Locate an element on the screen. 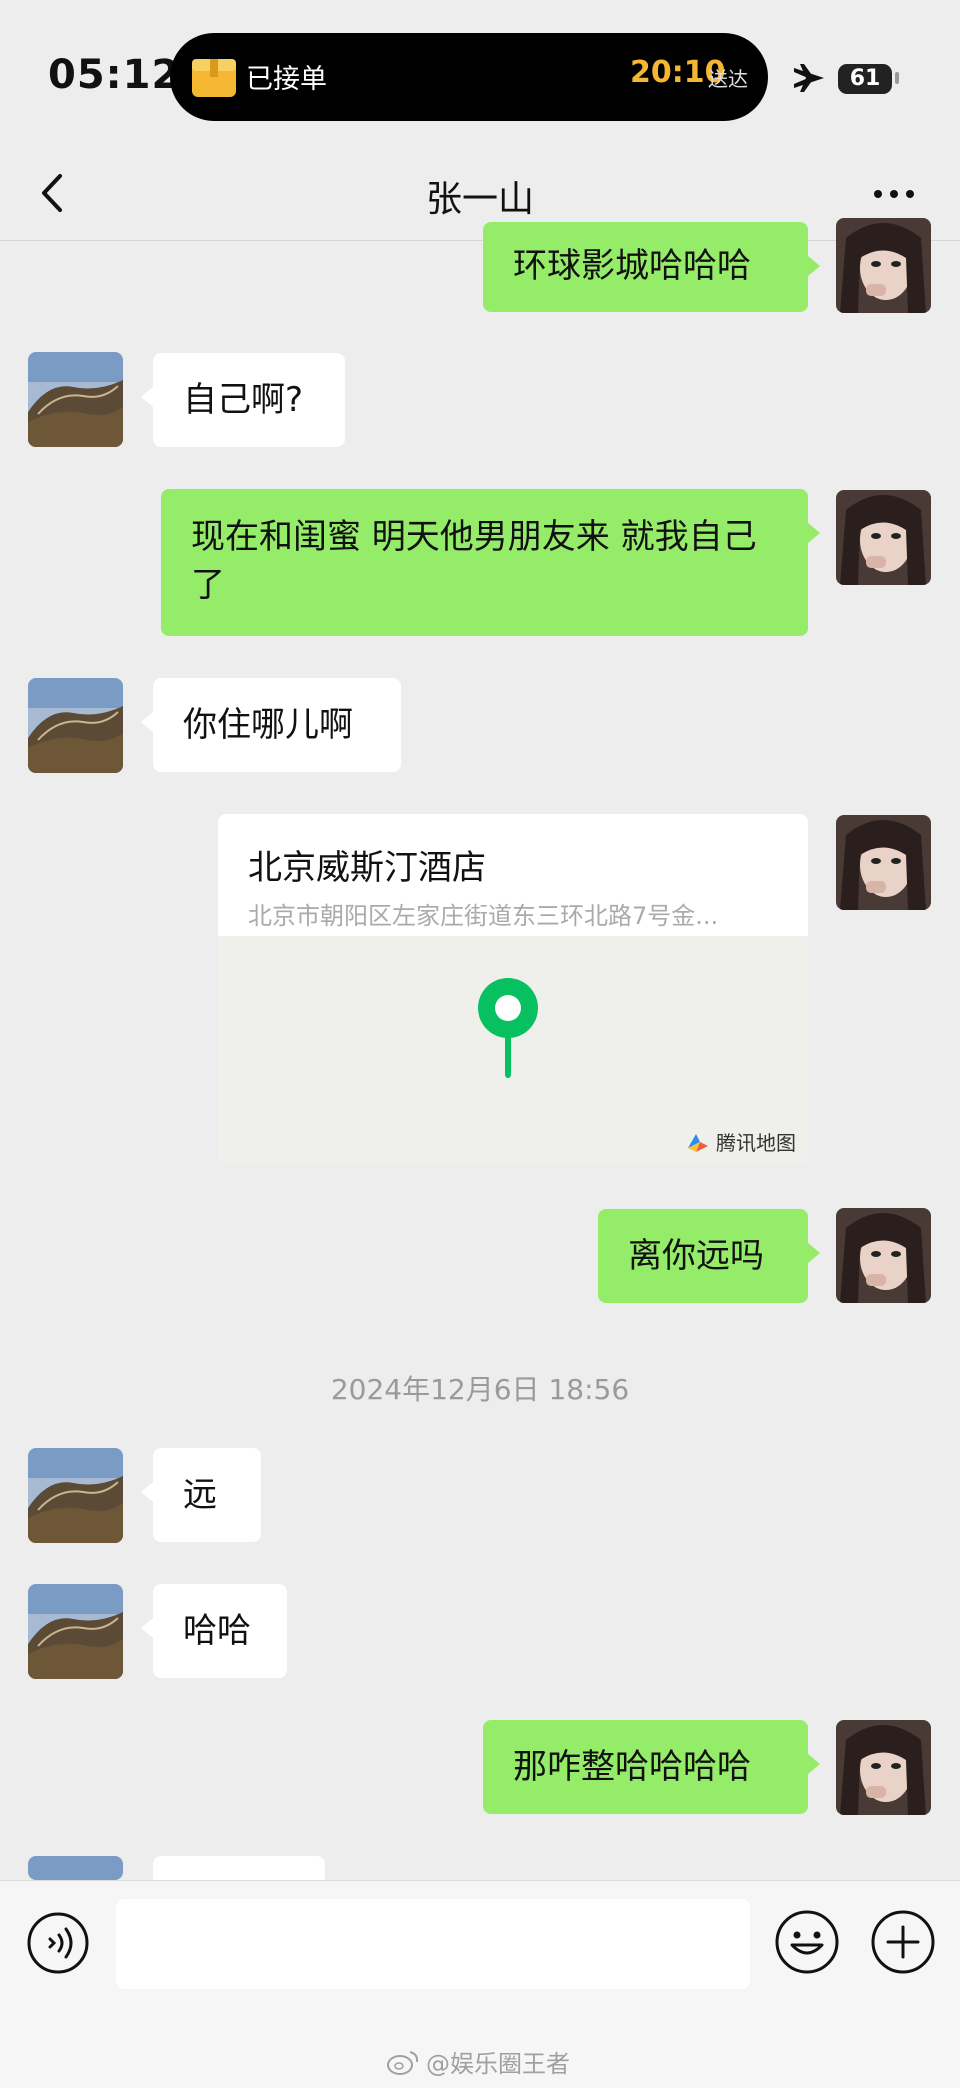  live-activity-eta-label: 送达 is located at coordinates (728, 79).